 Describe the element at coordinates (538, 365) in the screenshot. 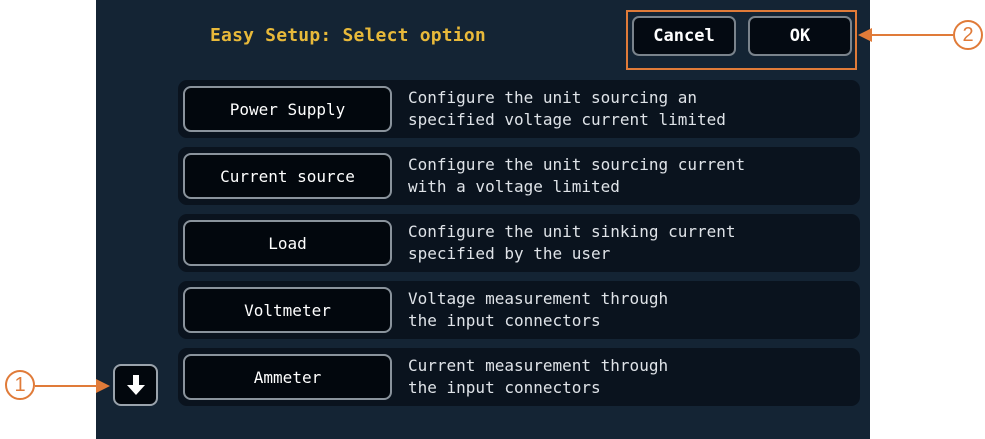

I see `description-line: Current measurement through` at that location.